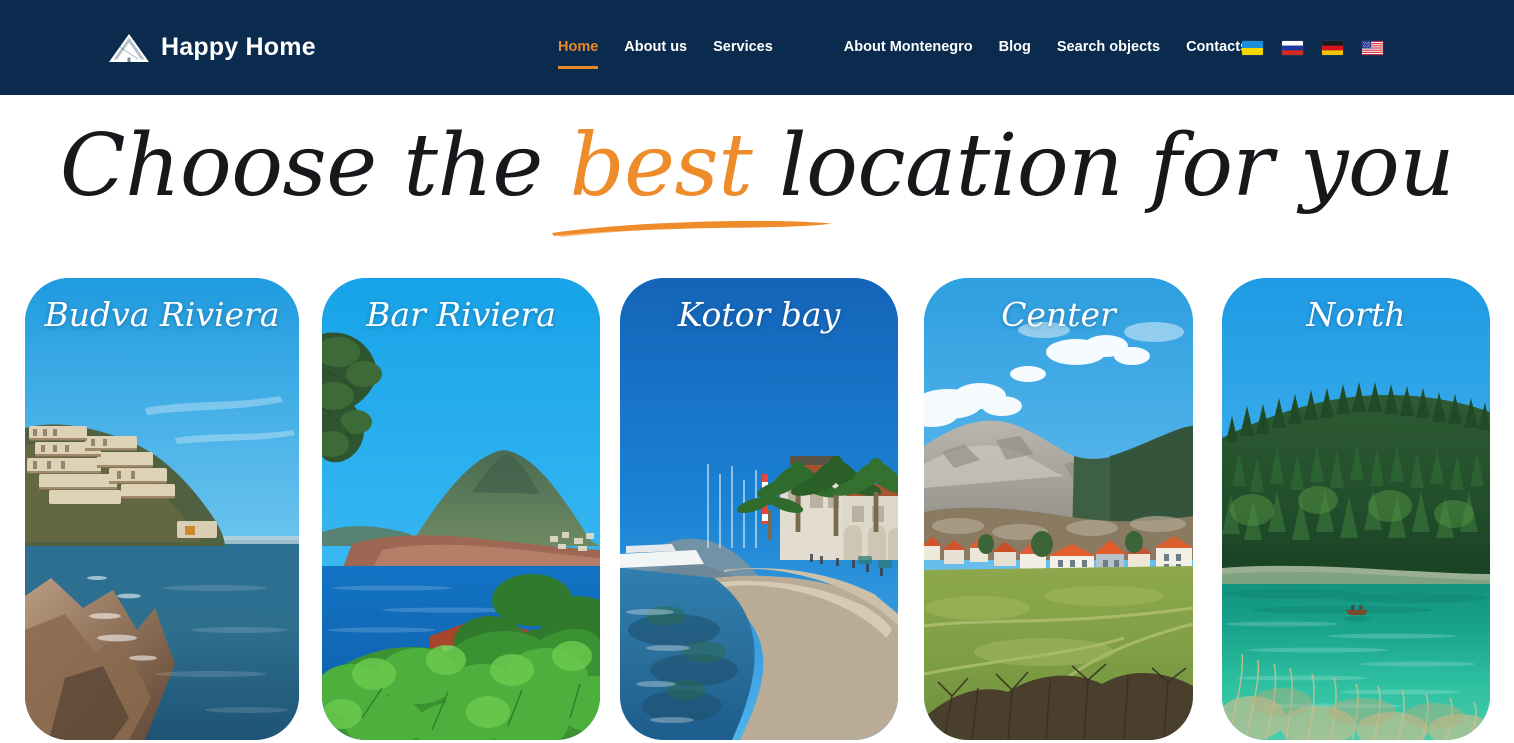 This screenshot has height=743, width=1514. Describe the element at coordinates (655, 48) in the screenshot. I see `nav-item-about-us: About us` at that location.